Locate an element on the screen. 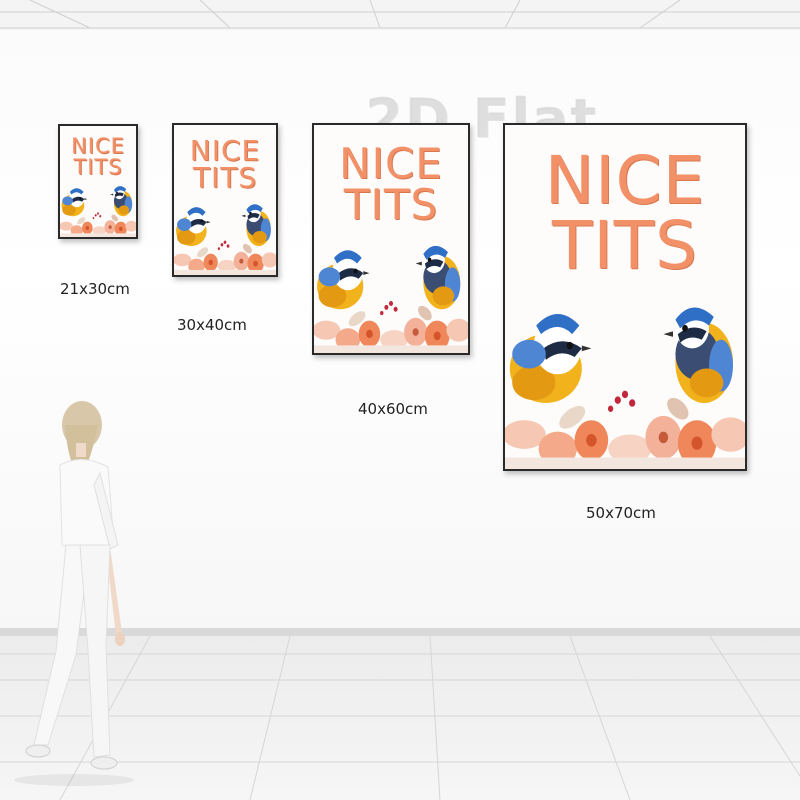  size-label-21x30: 21x30cm is located at coordinates (95, 289).